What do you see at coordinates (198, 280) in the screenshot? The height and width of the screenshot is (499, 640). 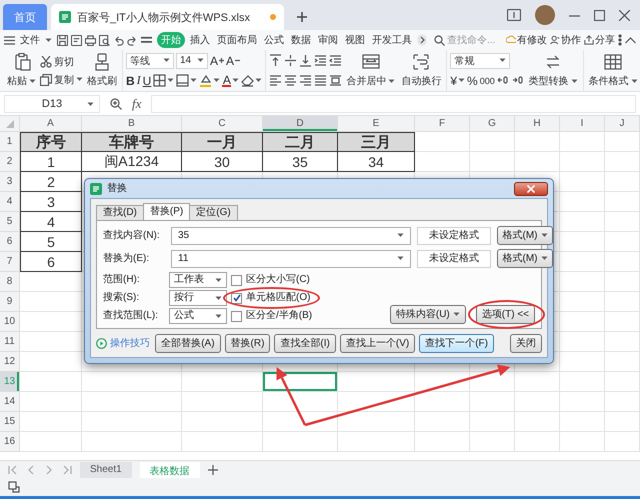 I see `dropdown: 工作表` at bounding box center [198, 280].